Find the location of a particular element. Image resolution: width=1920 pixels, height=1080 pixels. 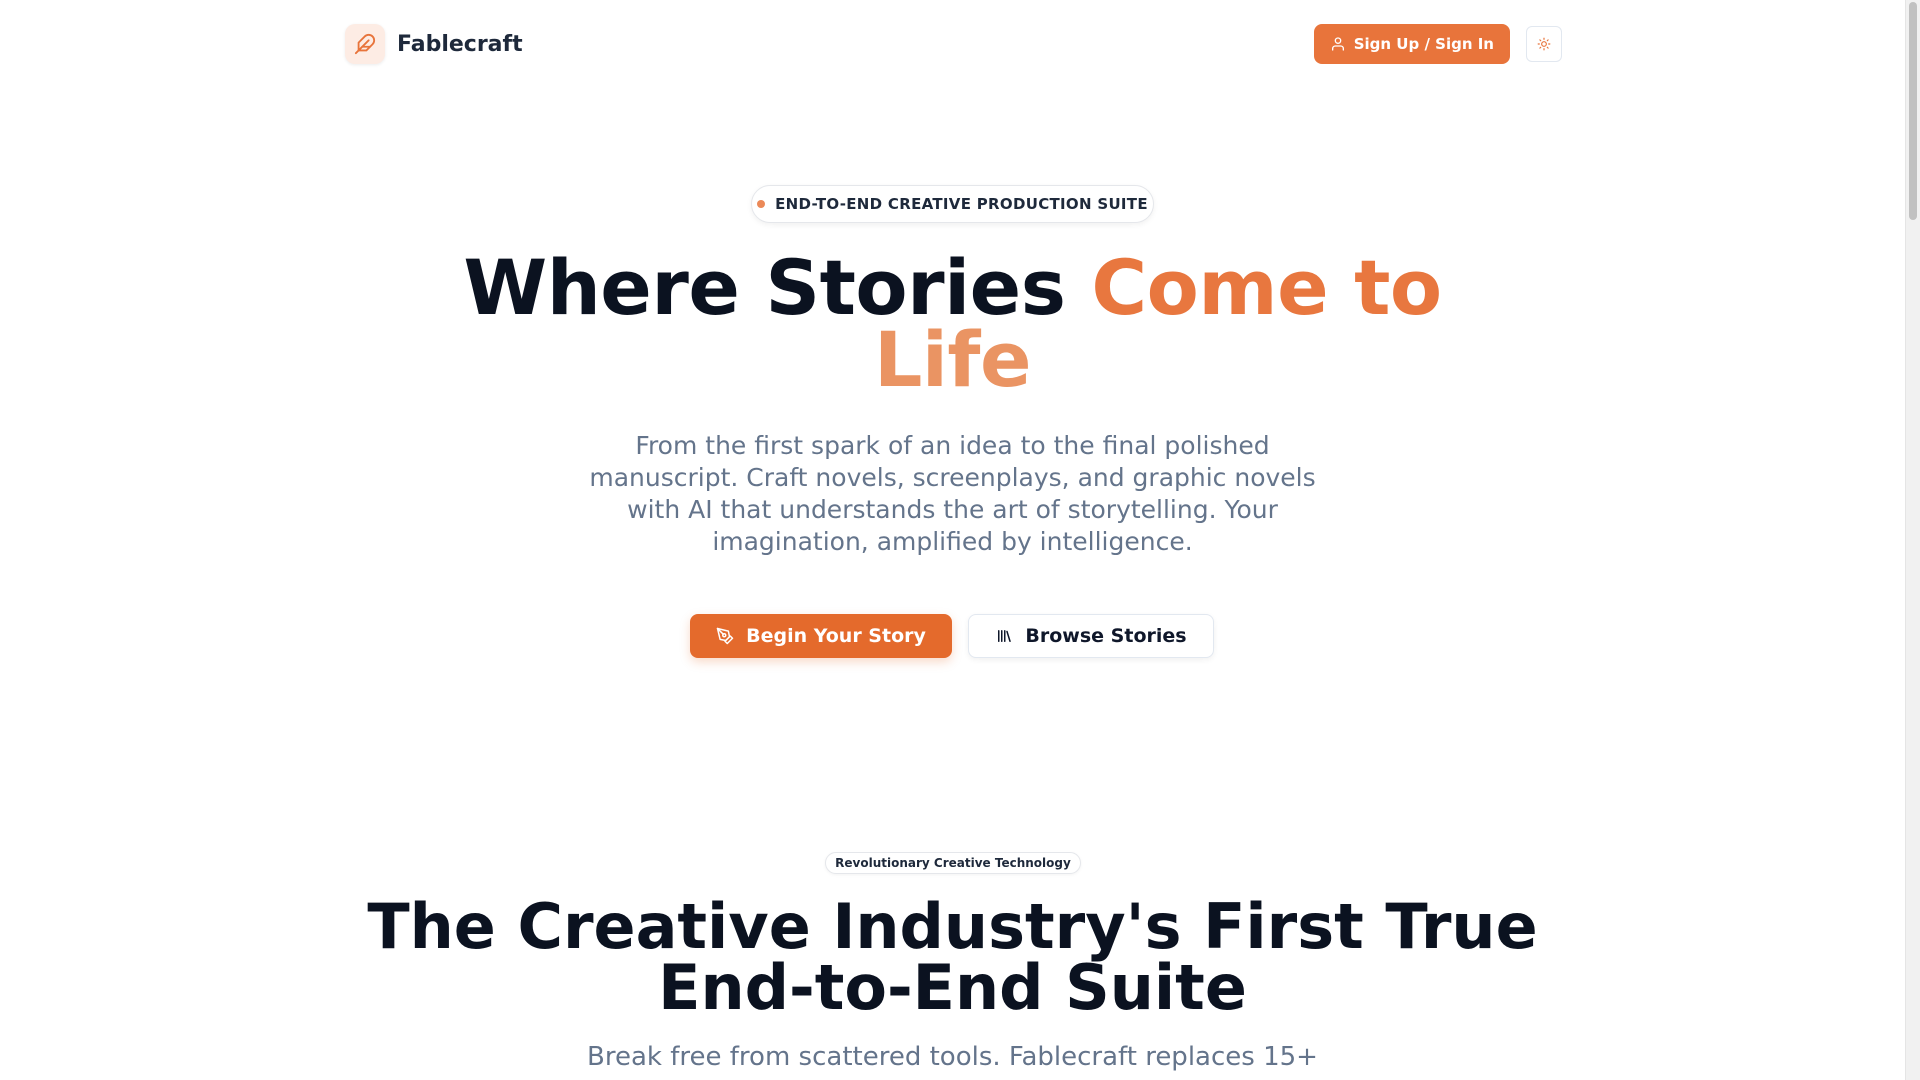

begin-your-story-label: Begin Your Story is located at coordinates (836, 636).